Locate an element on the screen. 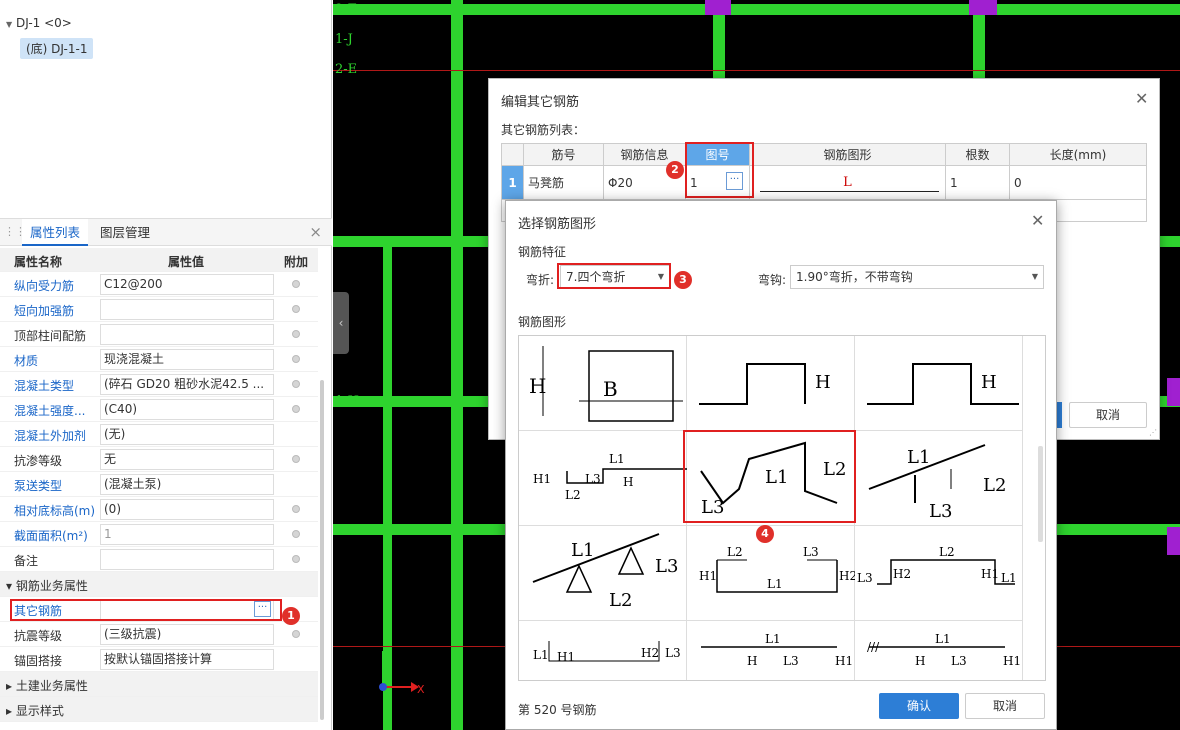 The image size is (1180, 730). dialog-title: 选择钢筋图形 is located at coordinates (557, 224).